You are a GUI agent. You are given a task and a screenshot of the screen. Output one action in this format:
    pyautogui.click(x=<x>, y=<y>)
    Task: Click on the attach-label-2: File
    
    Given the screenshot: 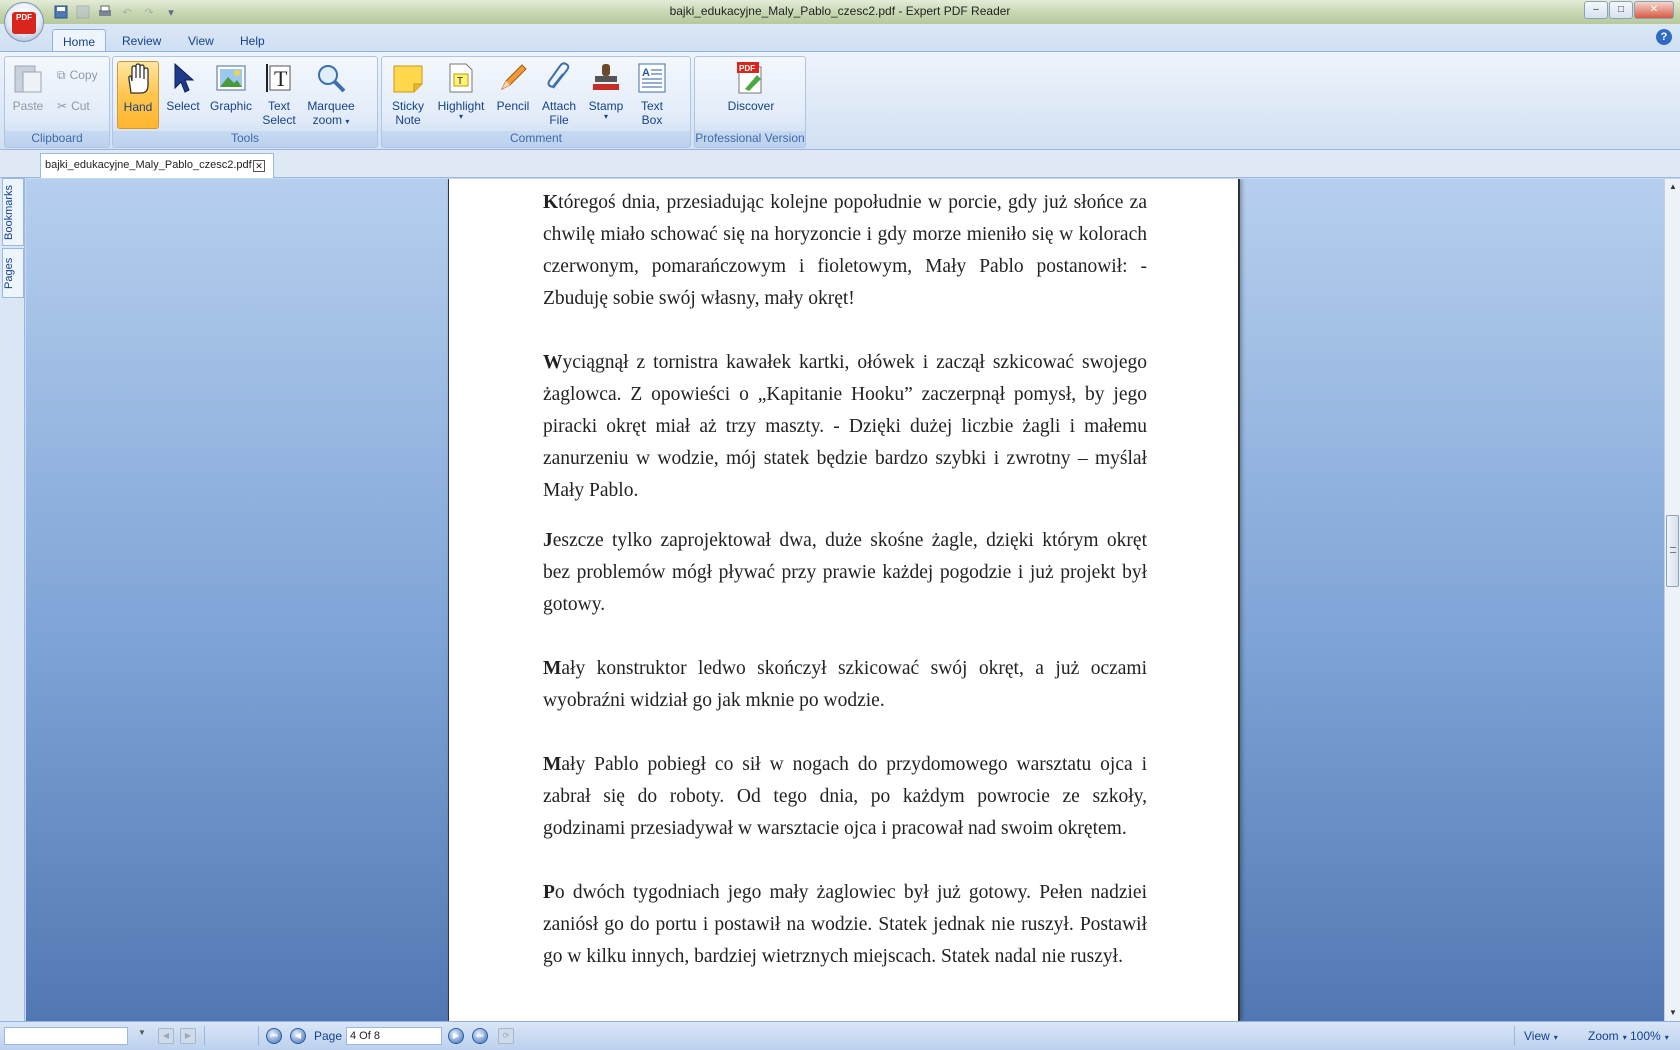 What is the action you would take?
    pyautogui.click(x=559, y=120)
    